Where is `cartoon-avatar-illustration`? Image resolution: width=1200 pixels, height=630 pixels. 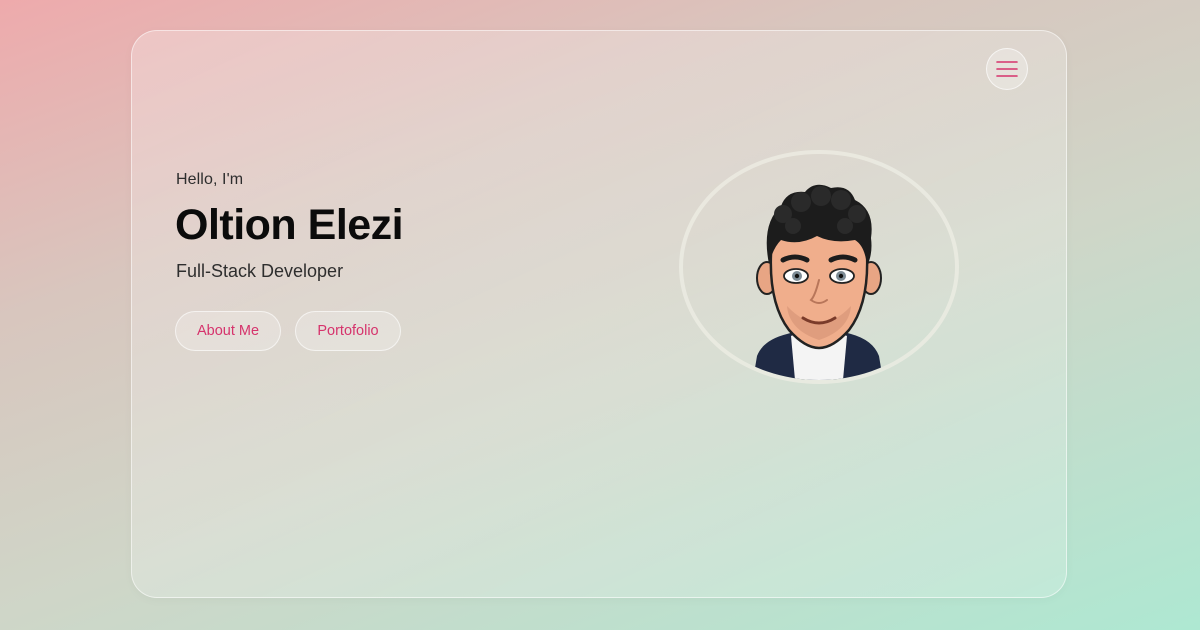 cartoon-avatar-illustration is located at coordinates (818, 282).